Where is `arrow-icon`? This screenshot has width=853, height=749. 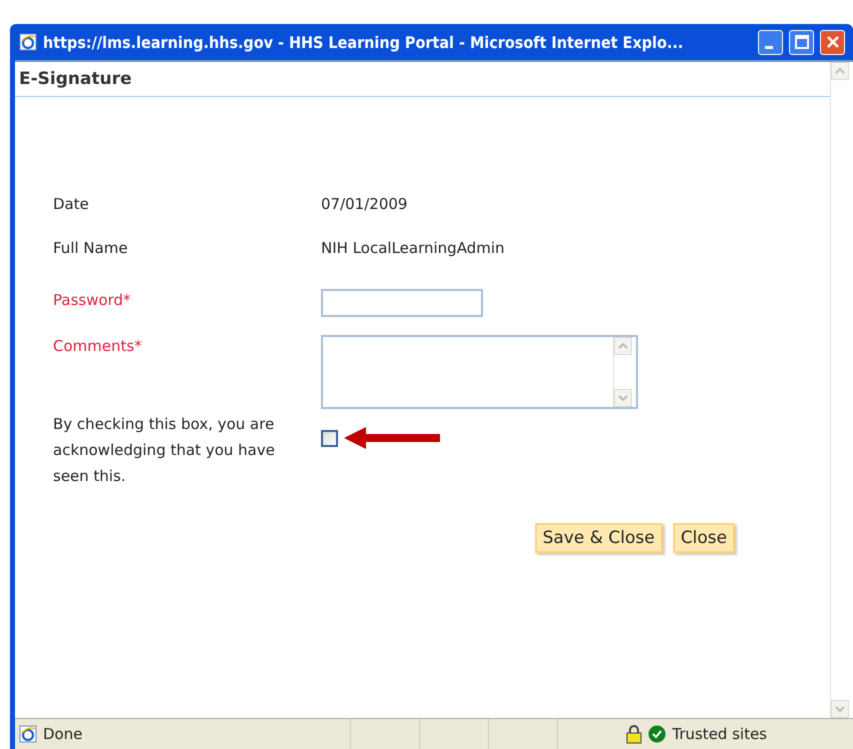
arrow-icon is located at coordinates (392, 438).